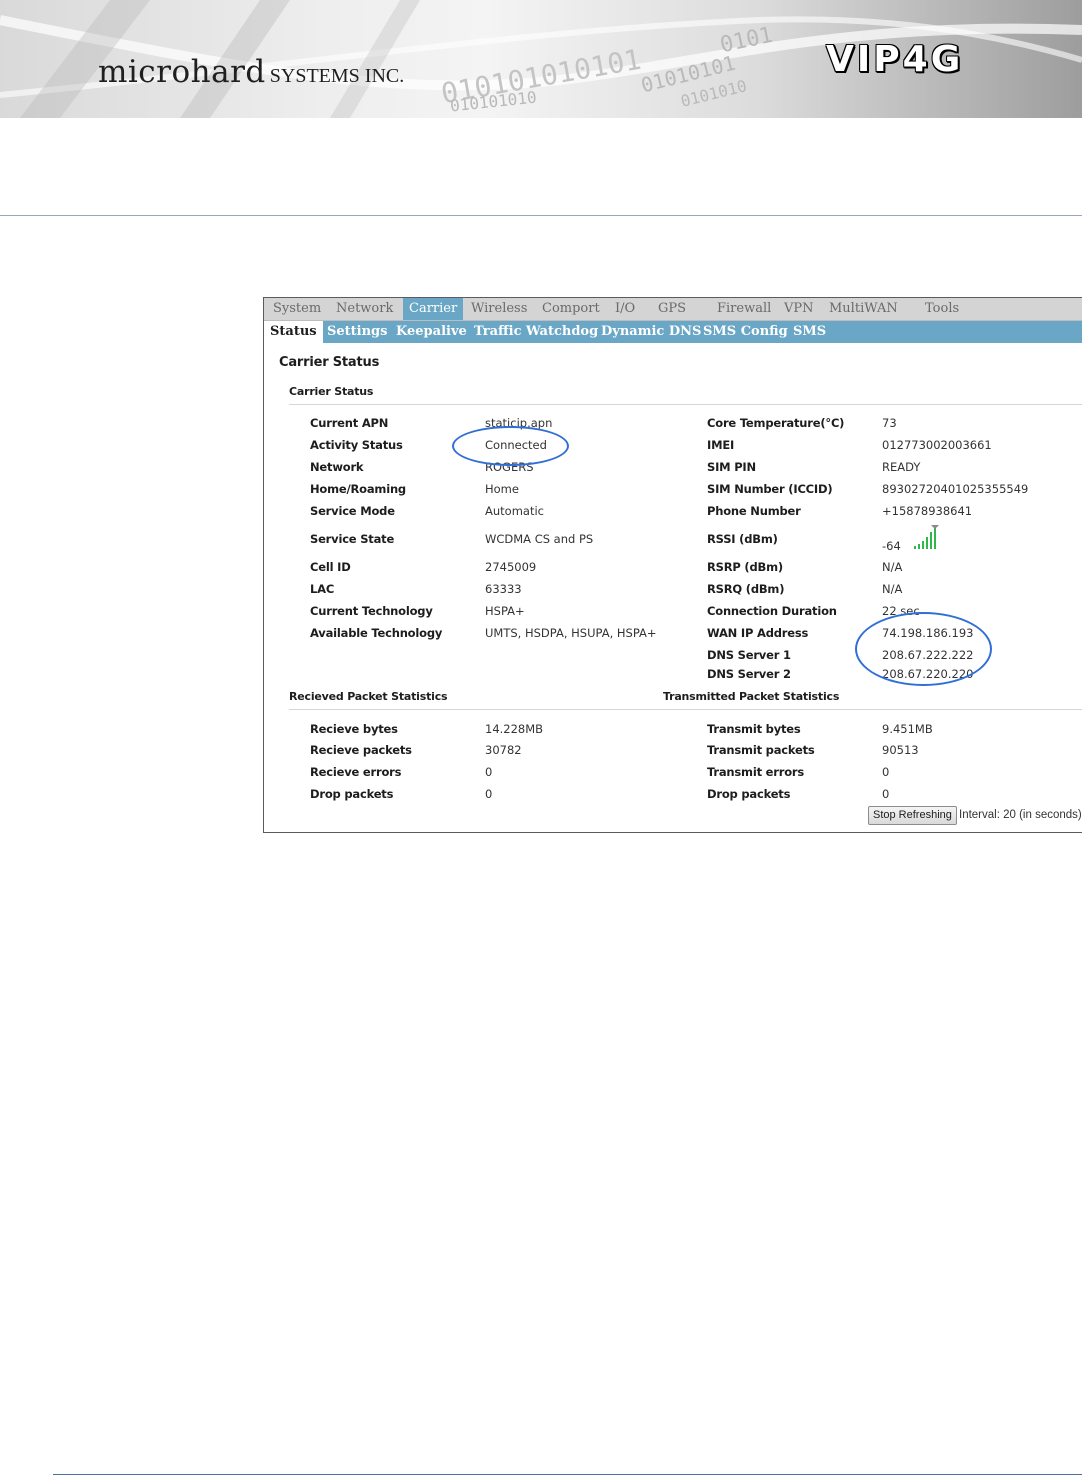 This screenshot has width=1082, height=1477. Describe the element at coordinates (907, 729) in the screenshot. I see `value-transmit-bytes: 9.451MB` at that location.